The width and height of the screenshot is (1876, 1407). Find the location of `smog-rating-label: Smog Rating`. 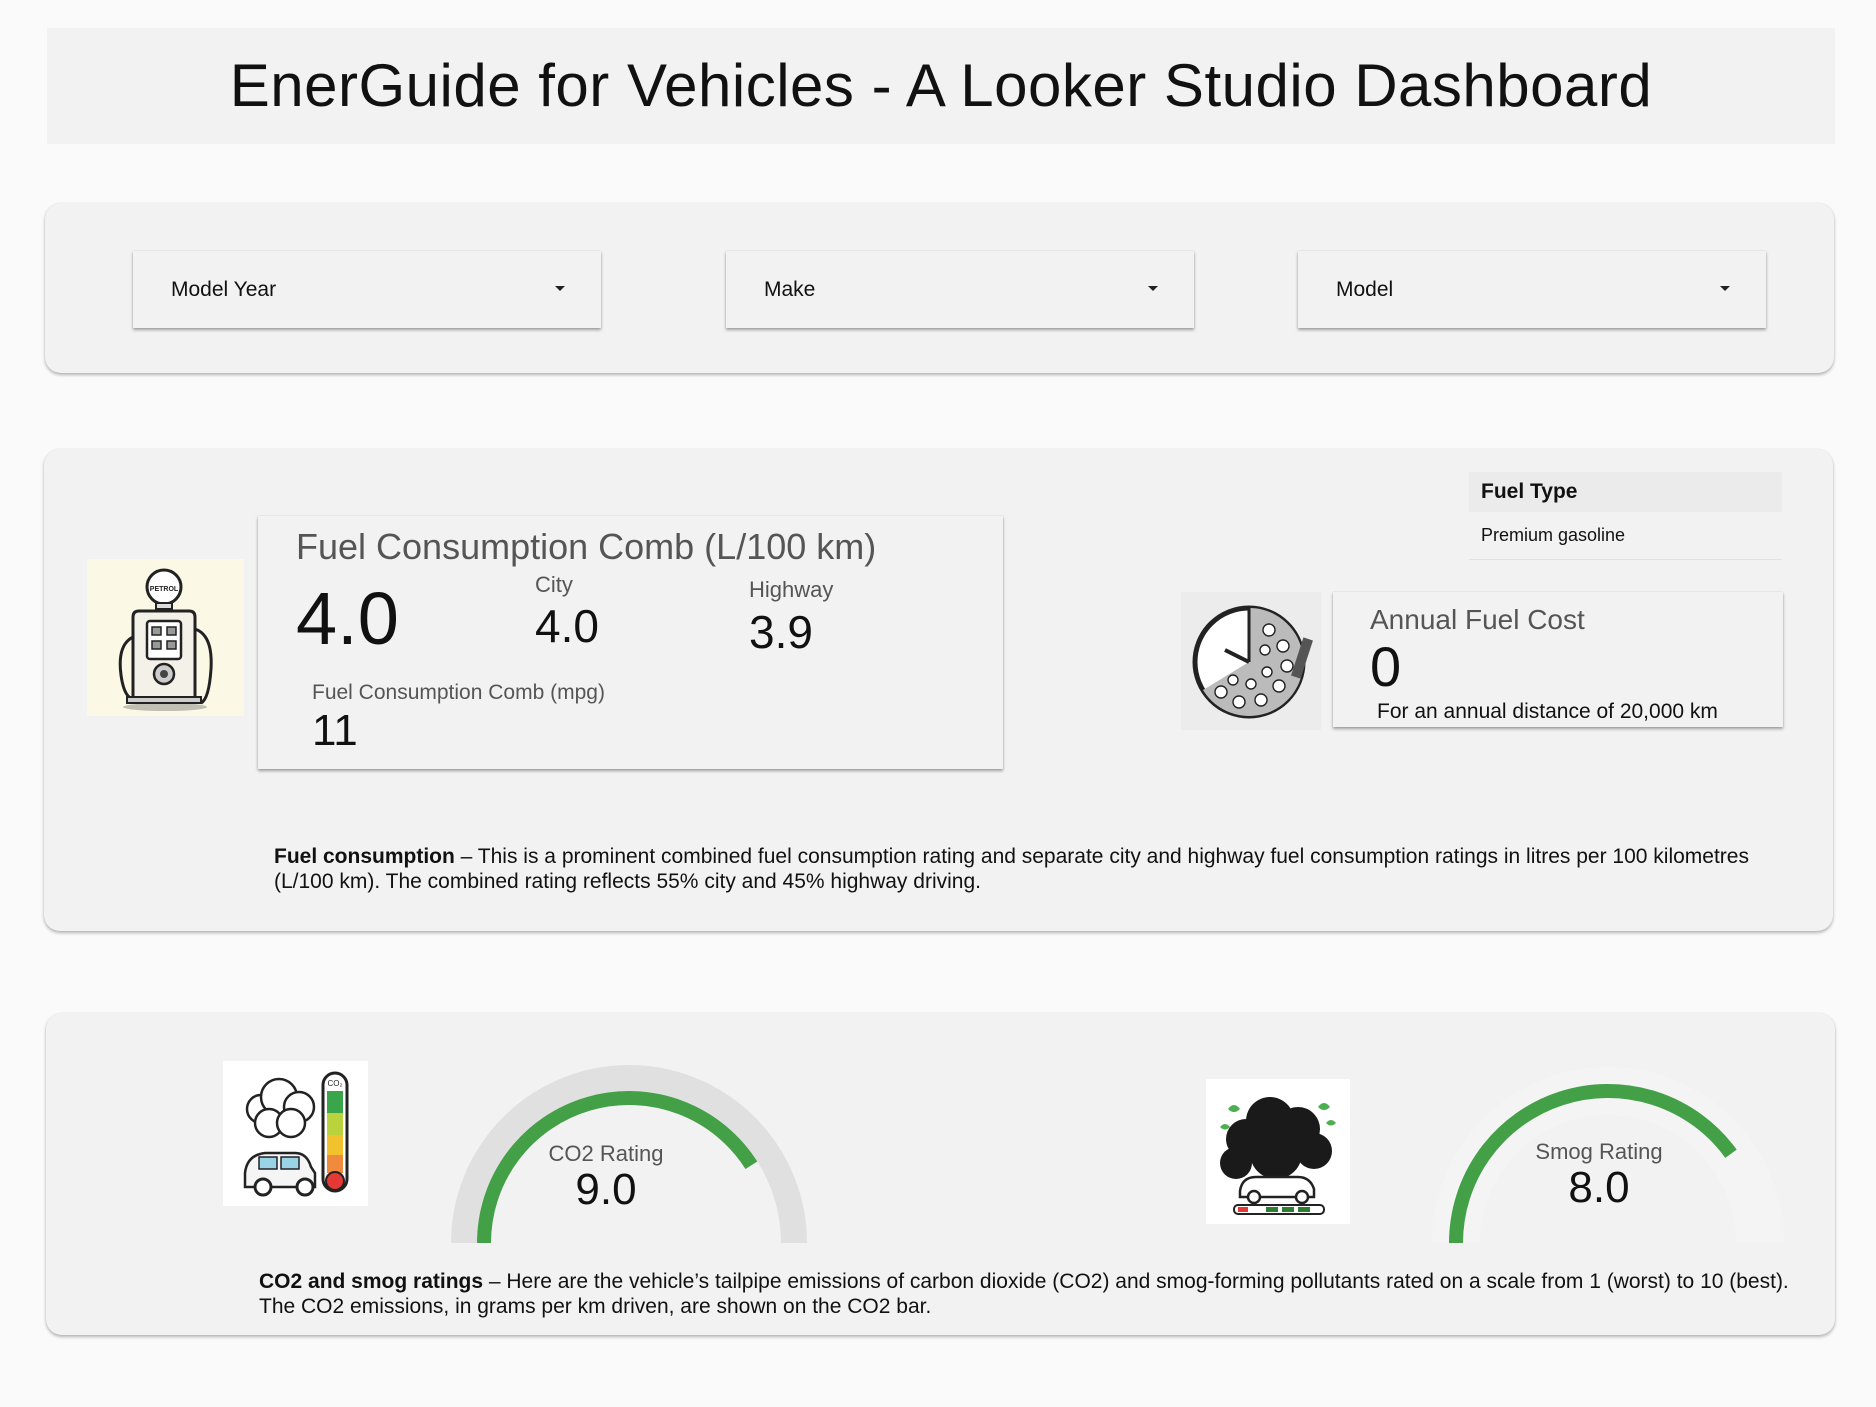

smog-rating-label: Smog Rating is located at coordinates (1599, 1151).